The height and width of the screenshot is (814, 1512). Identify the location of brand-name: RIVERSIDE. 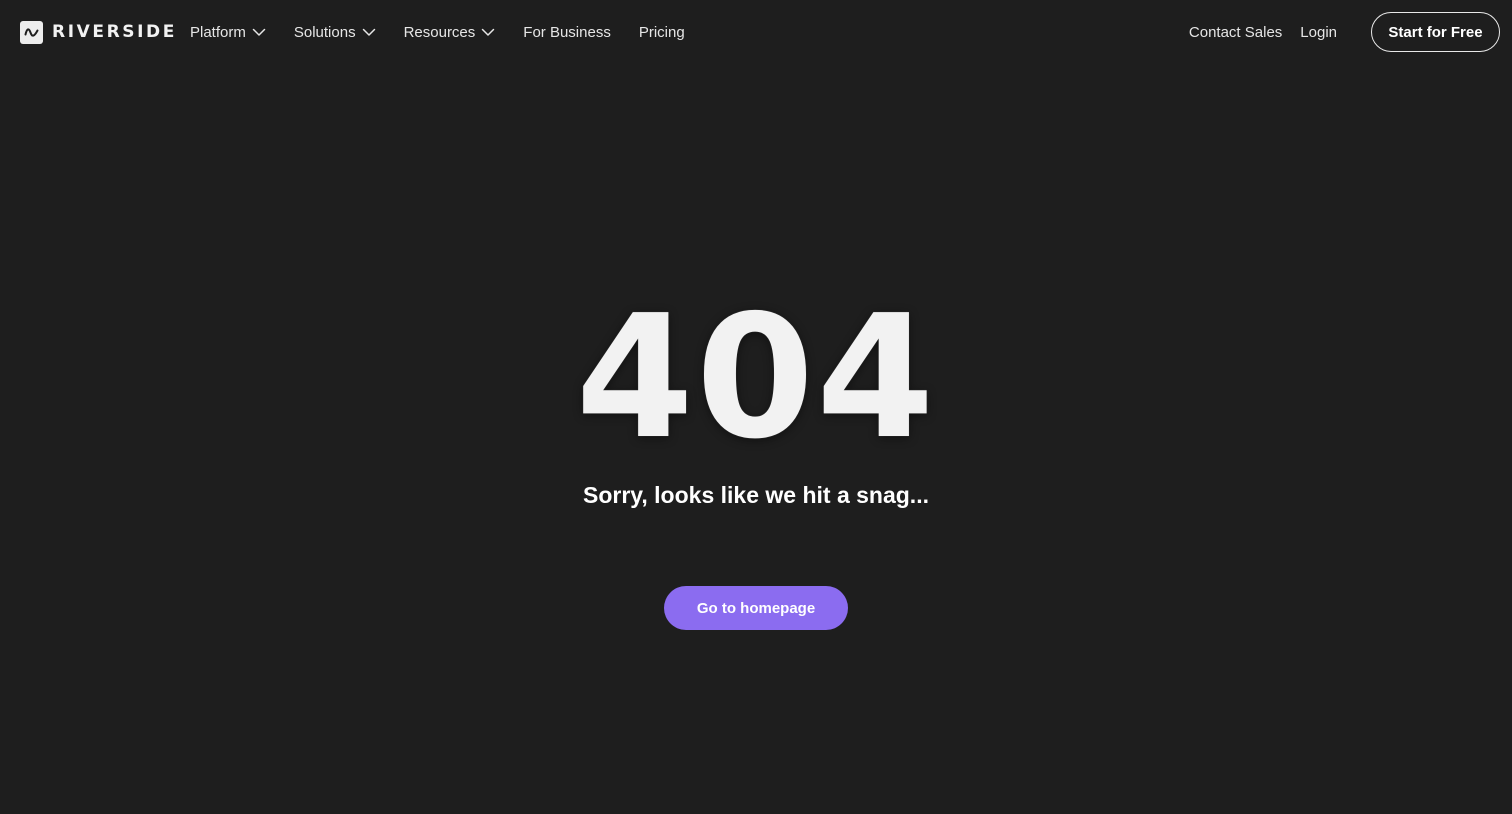
(114, 32).